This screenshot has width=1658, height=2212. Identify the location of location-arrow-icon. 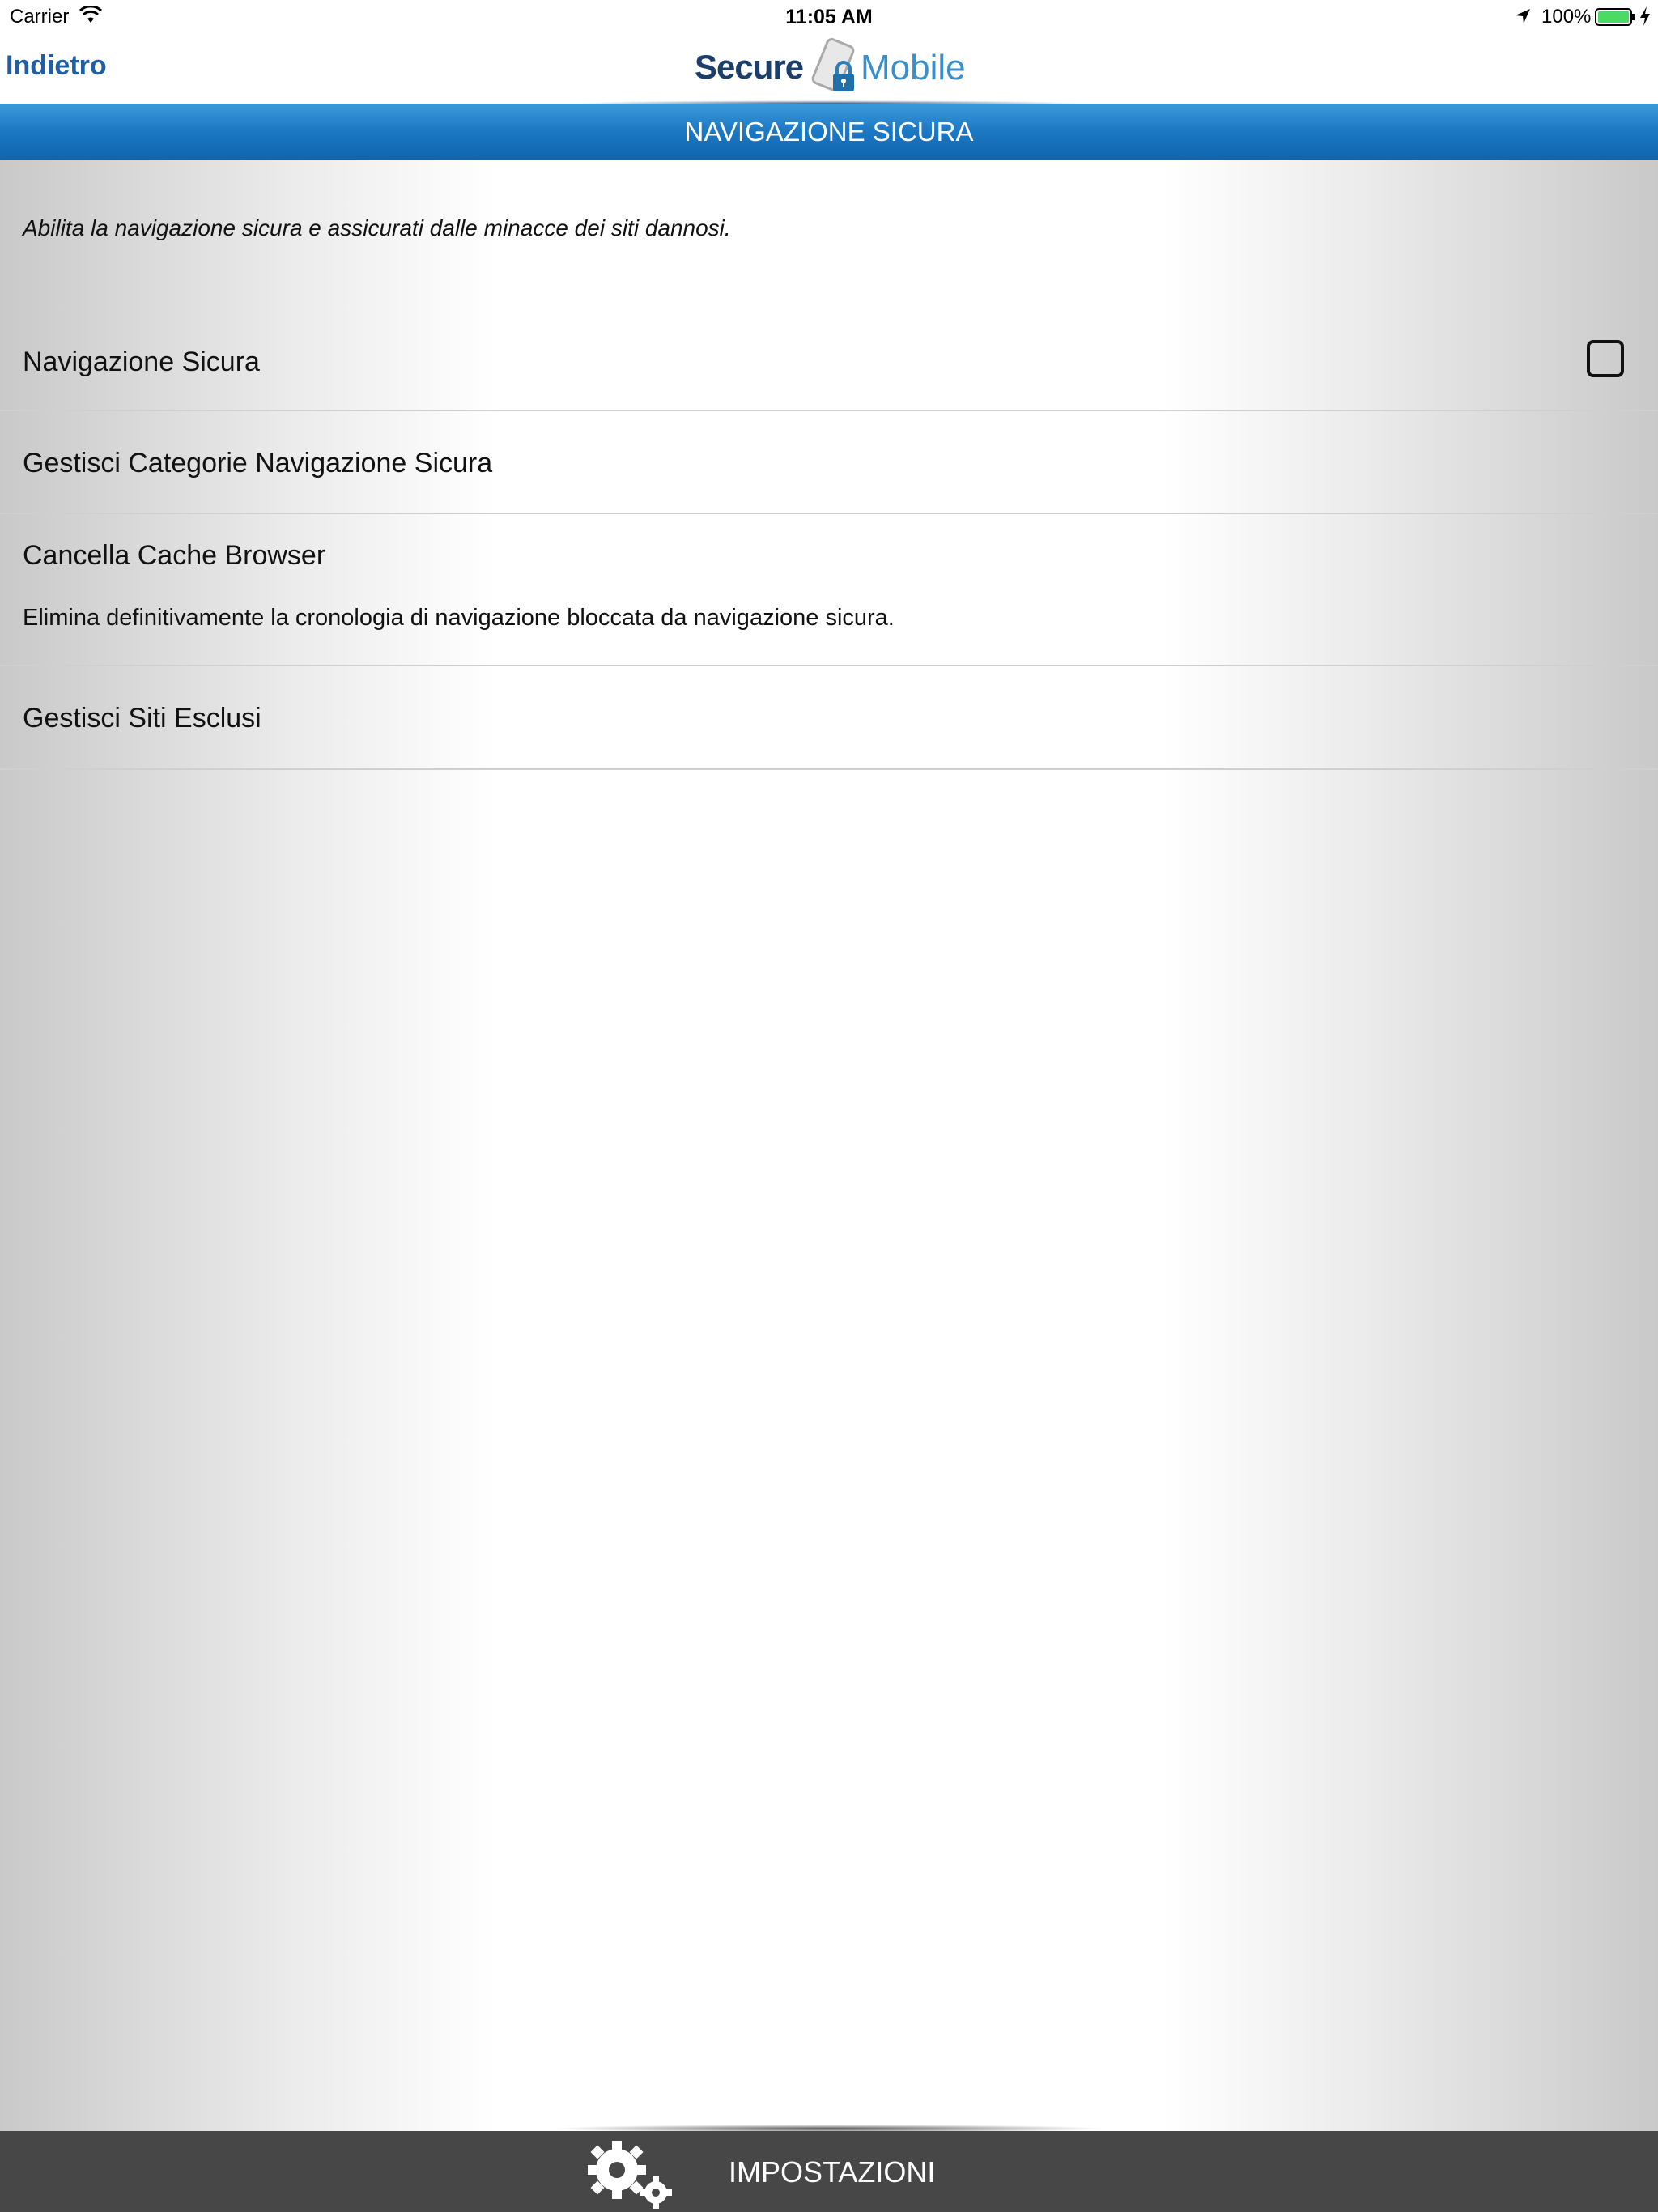
(1523, 19).